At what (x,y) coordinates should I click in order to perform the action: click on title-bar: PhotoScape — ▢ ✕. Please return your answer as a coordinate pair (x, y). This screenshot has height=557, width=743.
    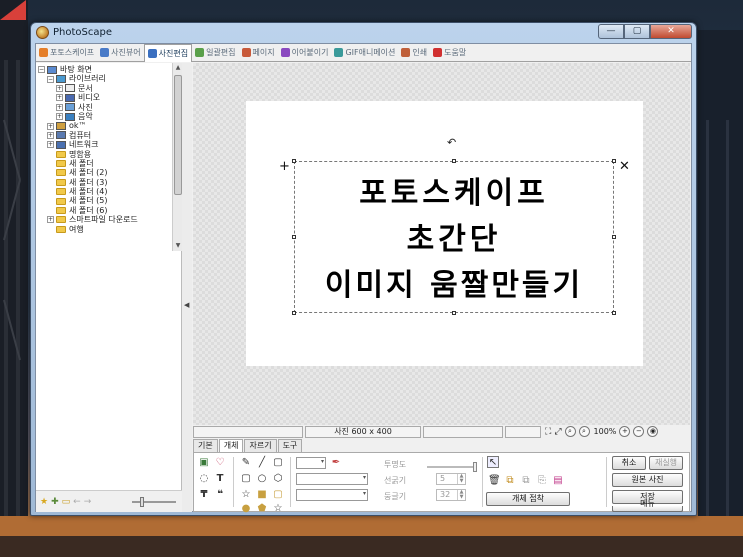
    Looking at the image, I should click on (363, 33).